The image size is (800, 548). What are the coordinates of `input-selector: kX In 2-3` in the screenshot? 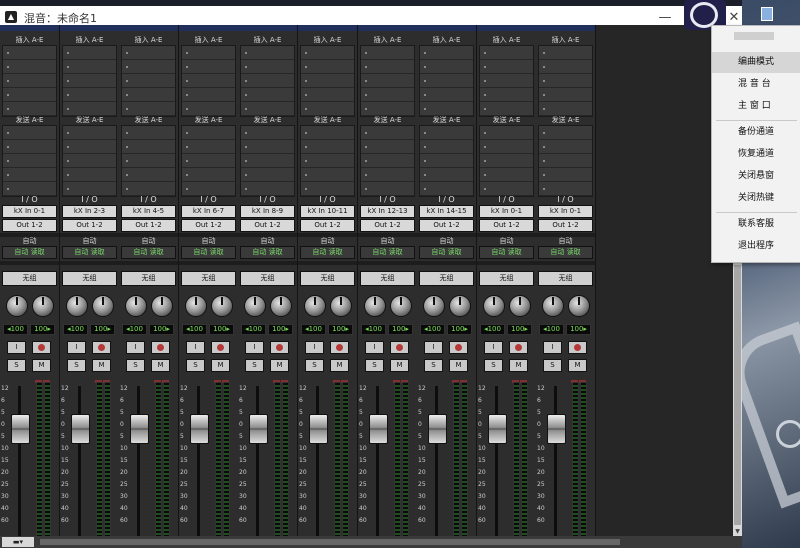 It's located at (89, 211).